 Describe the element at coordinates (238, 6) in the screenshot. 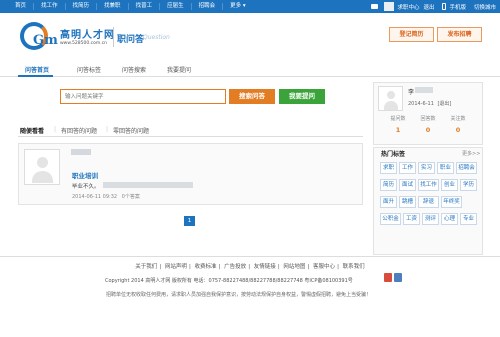

I see `nav-more: 更多 ▾` at that location.